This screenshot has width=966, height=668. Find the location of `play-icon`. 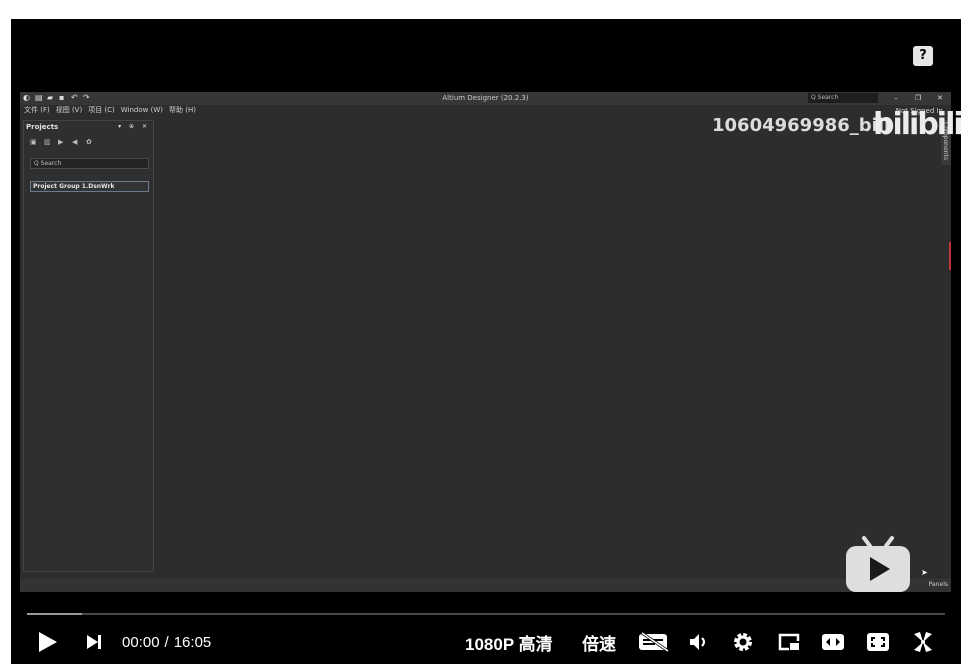

play-icon is located at coordinates (48, 642).